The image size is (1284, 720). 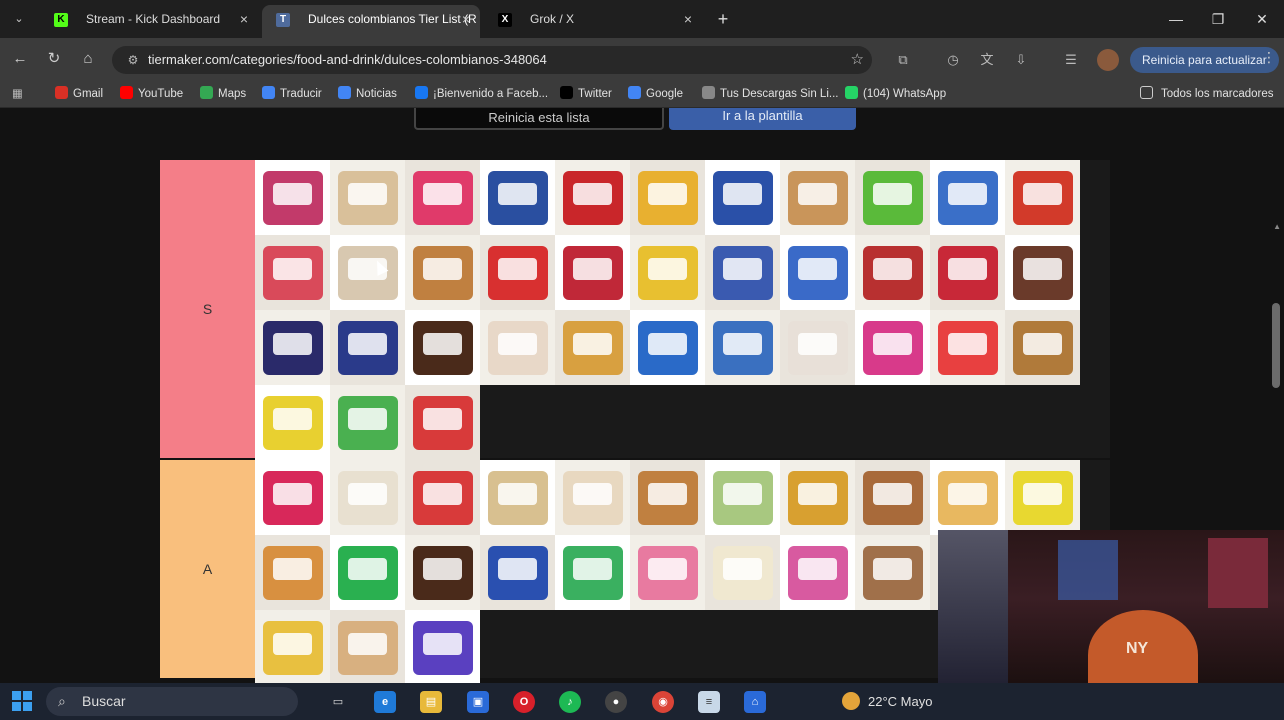 What do you see at coordinates (723, 19) in the screenshot?
I see `new-tab-button: +` at bounding box center [723, 19].